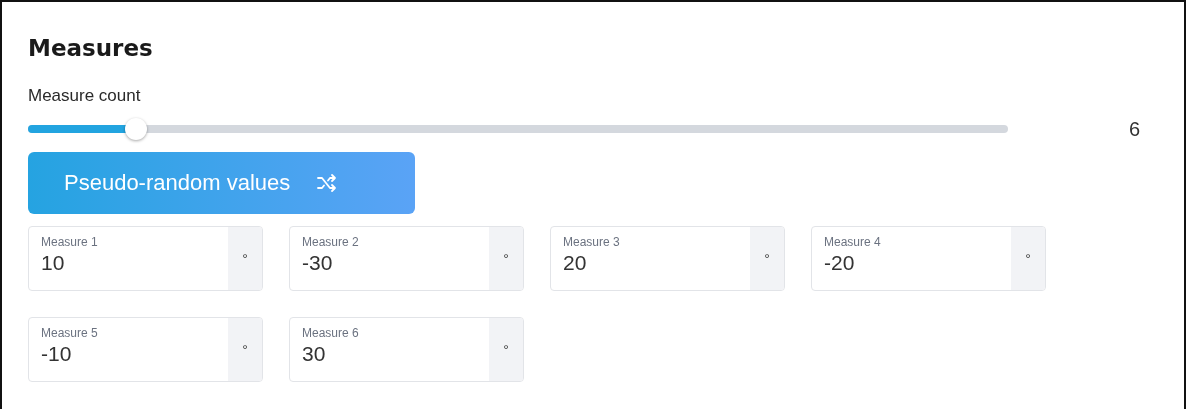 The height and width of the screenshot is (409, 1186). Describe the element at coordinates (145, 349) in the screenshot. I see `number-field: Measure 5 -10 °` at that location.